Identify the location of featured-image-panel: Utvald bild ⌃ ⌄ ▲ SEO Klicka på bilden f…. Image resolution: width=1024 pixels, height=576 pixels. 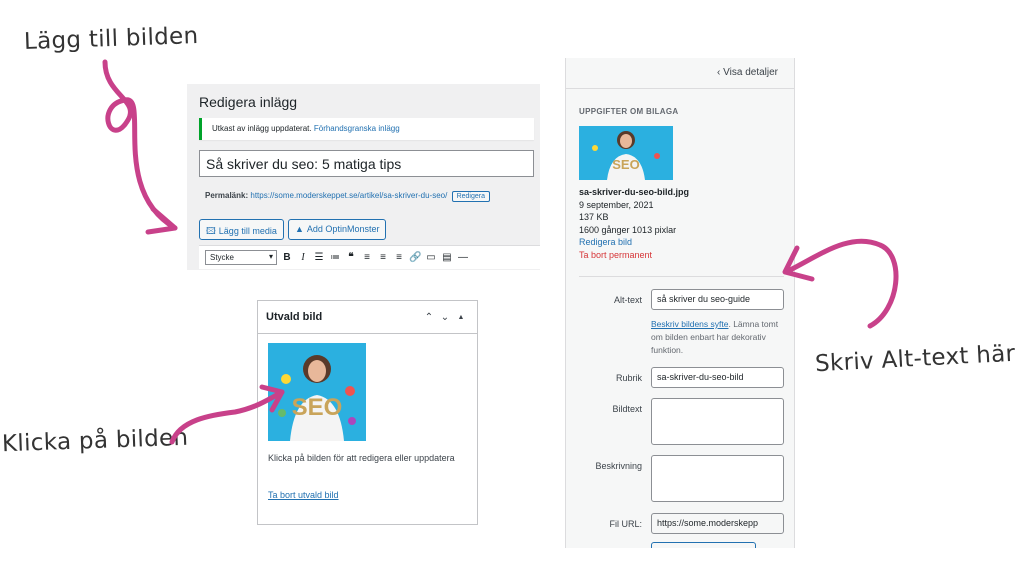
(367, 412).